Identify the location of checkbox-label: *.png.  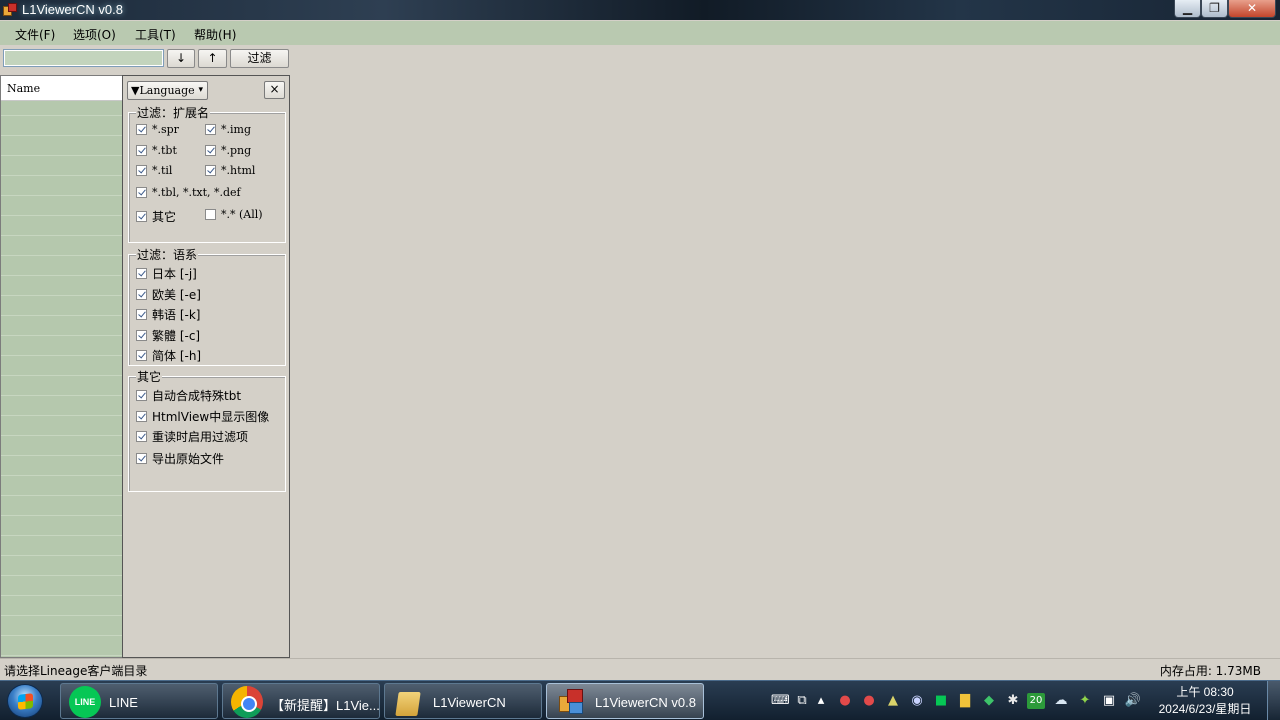
(236, 150).